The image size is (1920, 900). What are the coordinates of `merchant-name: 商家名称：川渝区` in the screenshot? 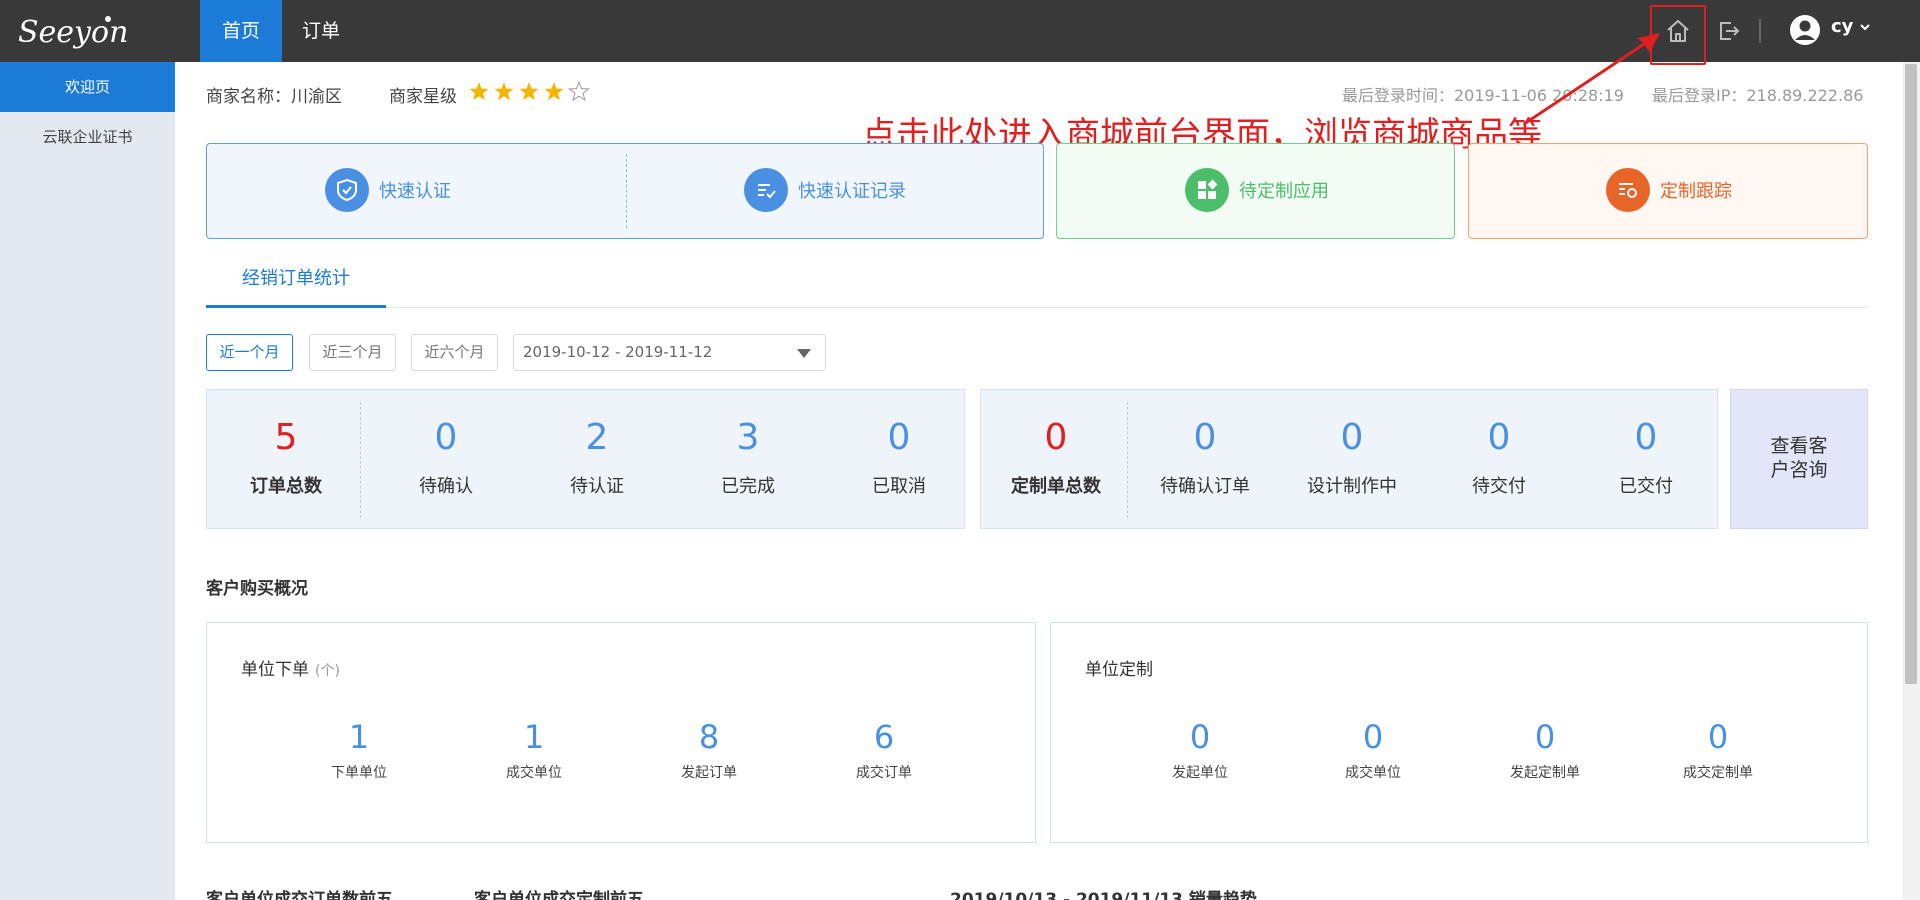 It's located at (274, 94).